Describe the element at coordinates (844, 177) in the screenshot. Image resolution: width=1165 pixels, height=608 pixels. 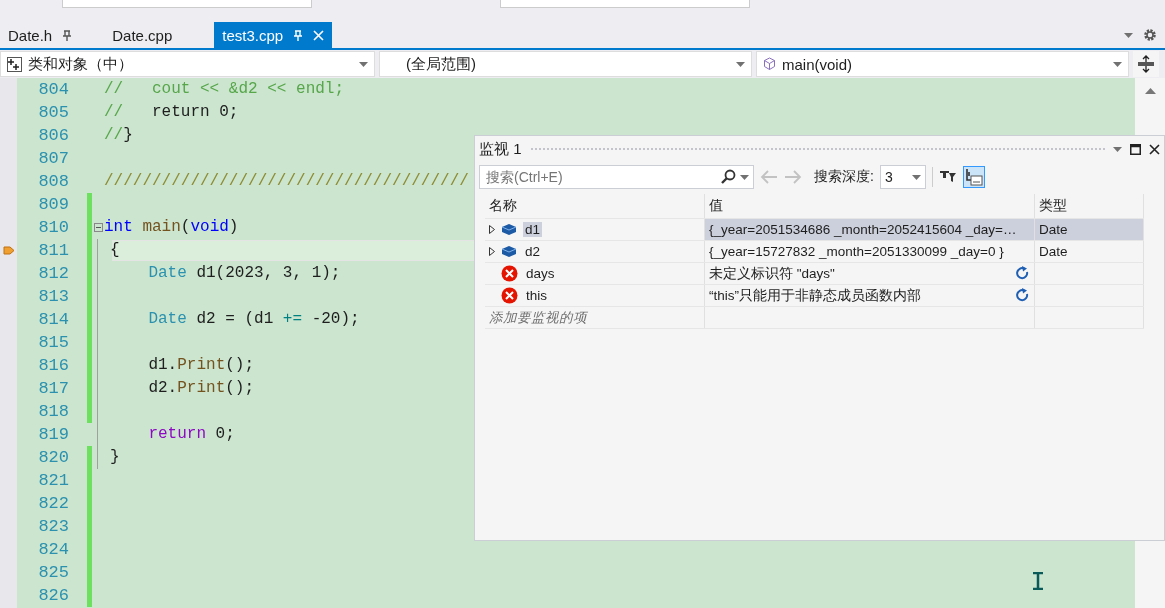
I see `depth-label: 搜索深度:` at that location.